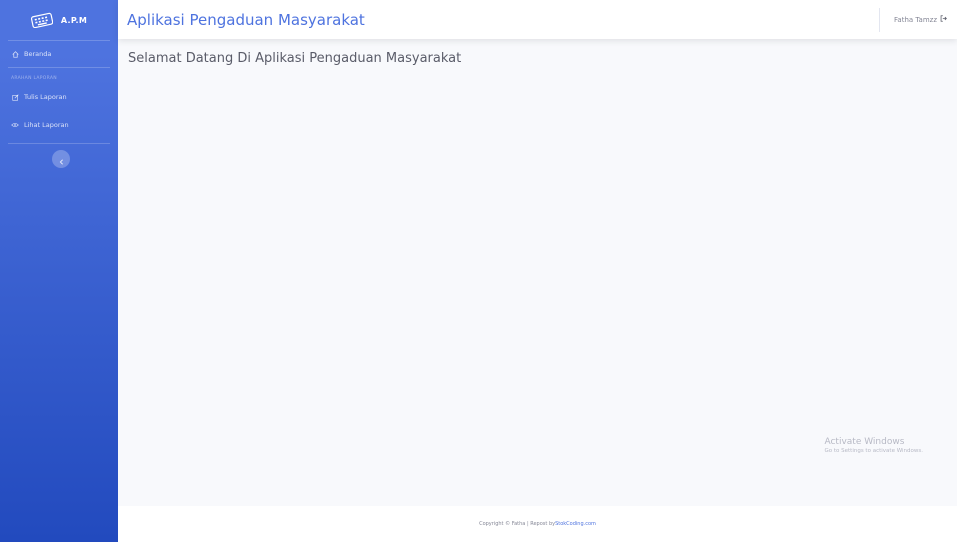 The height and width of the screenshot is (542, 957). Describe the element at coordinates (74, 20) in the screenshot. I see `sidebar-brand-text: A.P.M` at that location.